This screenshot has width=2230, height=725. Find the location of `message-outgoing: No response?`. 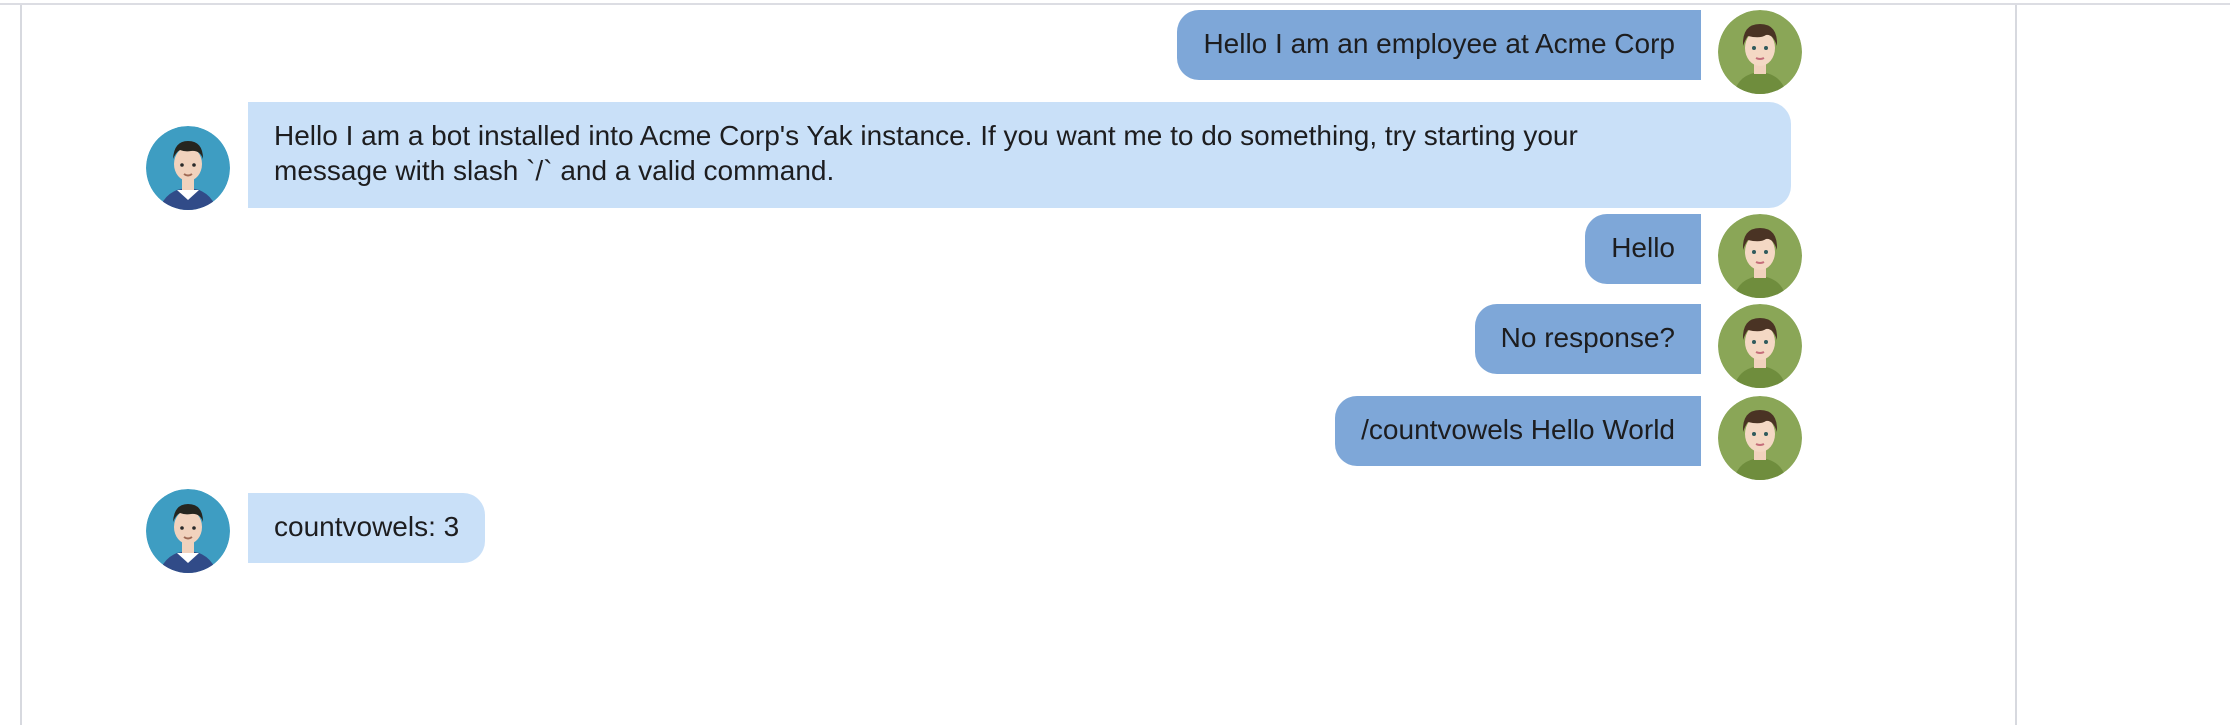

message-outgoing: No response? is located at coordinates (1638, 346).